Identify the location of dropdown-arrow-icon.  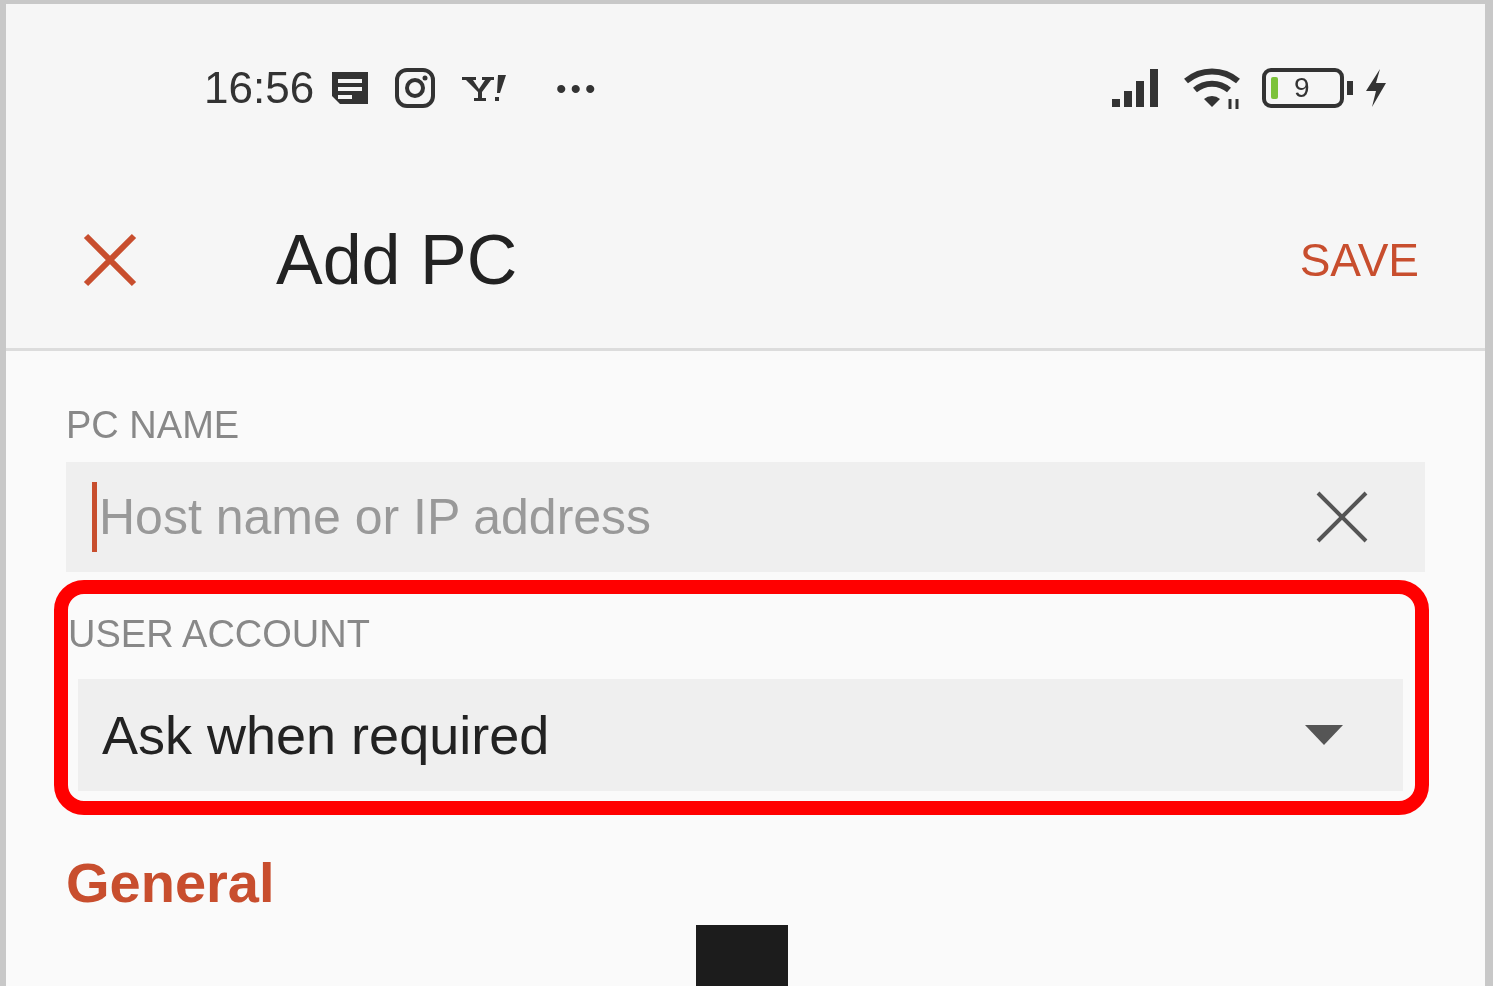
(1324, 735).